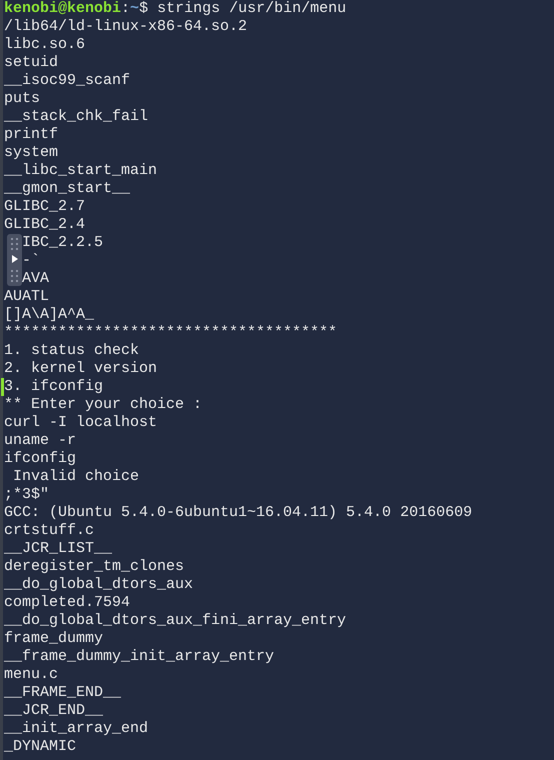  I want to click on output-line: IBC_2.2.5, so click(63, 243).